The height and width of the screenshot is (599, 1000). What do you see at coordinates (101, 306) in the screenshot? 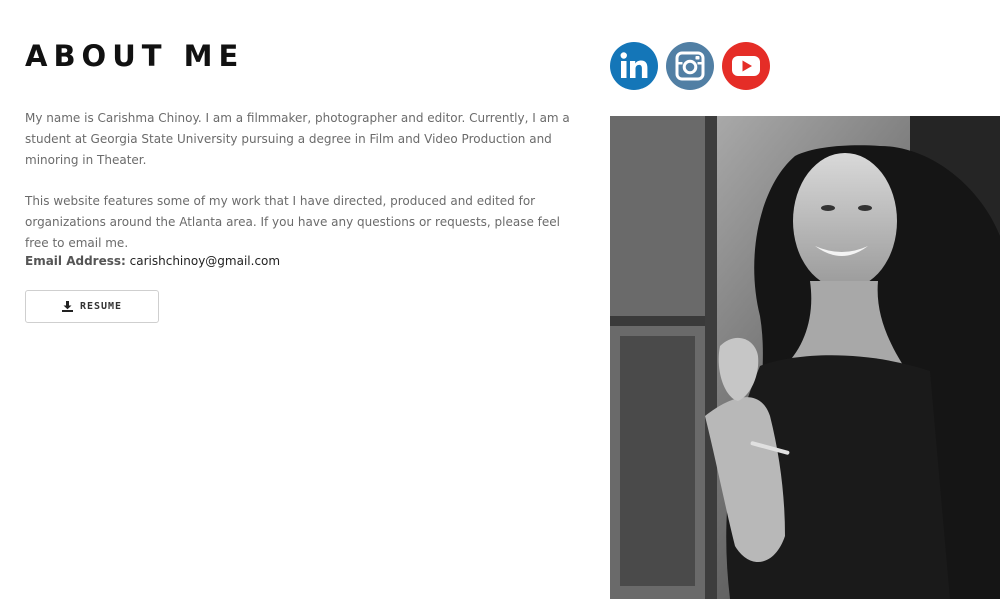
I see `resume-label: RESUME` at bounding box center [101, 306].